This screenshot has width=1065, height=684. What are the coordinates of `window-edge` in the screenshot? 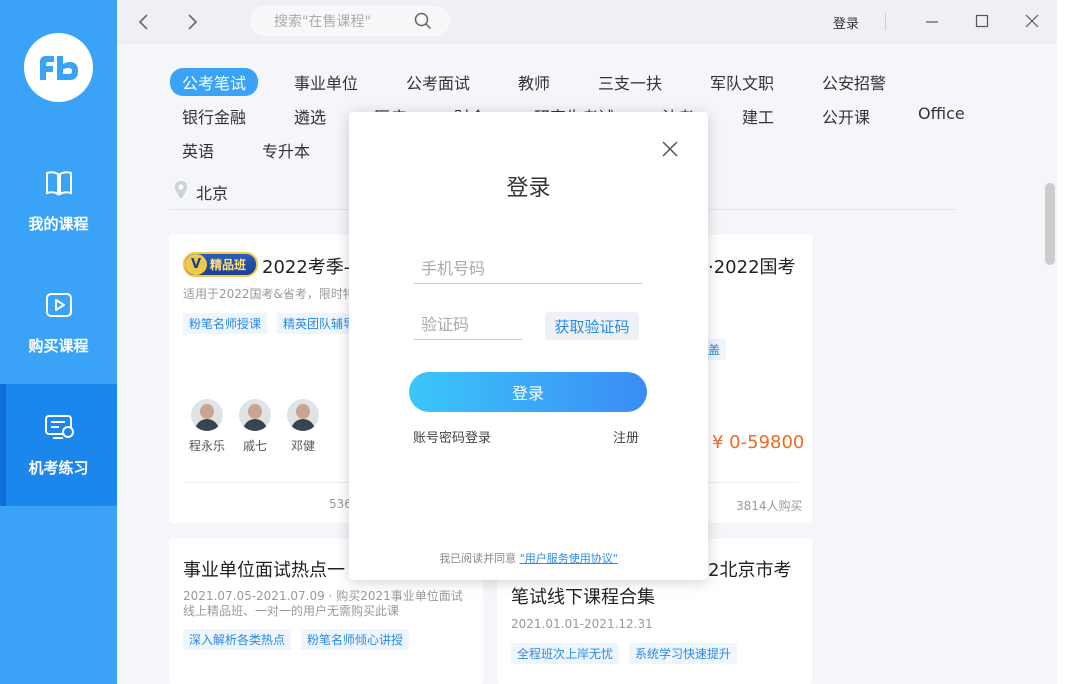 It's located at (1061, 342).